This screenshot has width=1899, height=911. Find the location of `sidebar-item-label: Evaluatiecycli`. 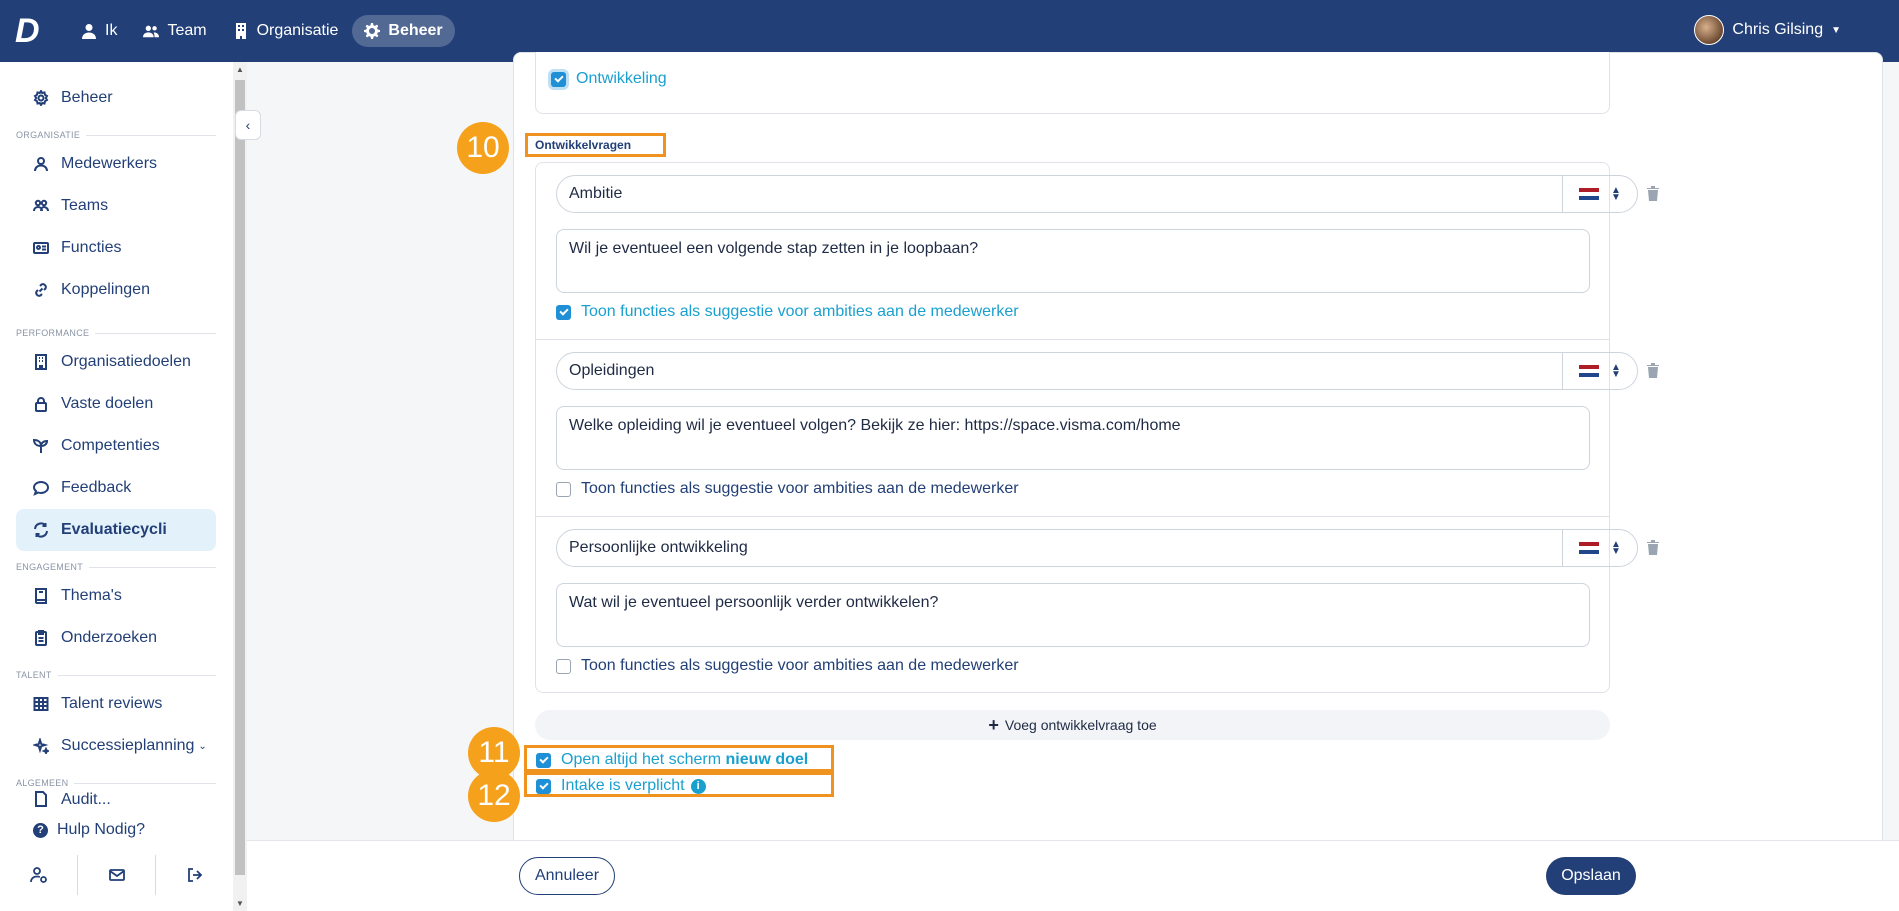

sidebar-item-label: Evaluatiecycli is located at coordinates (114, 529).